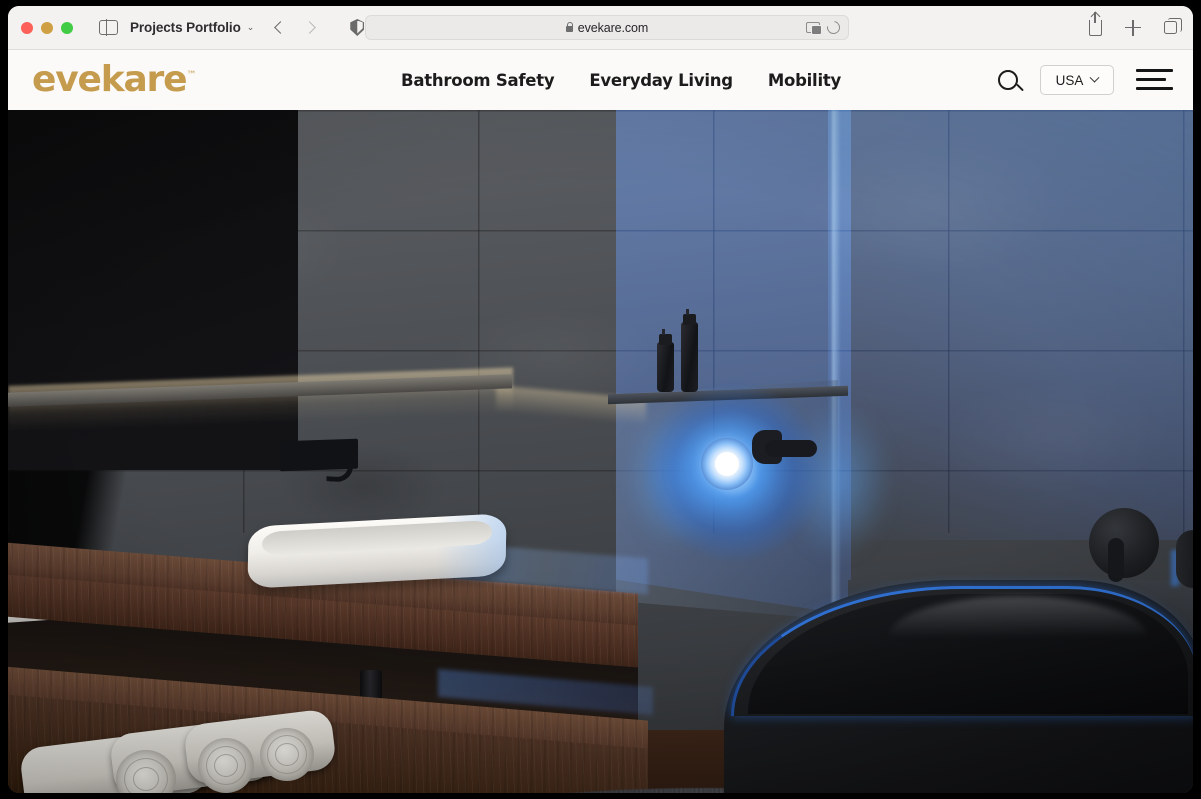  Describe the element at coordinates (833, 27) in the screenshot. I see `reload-icon` at that location.